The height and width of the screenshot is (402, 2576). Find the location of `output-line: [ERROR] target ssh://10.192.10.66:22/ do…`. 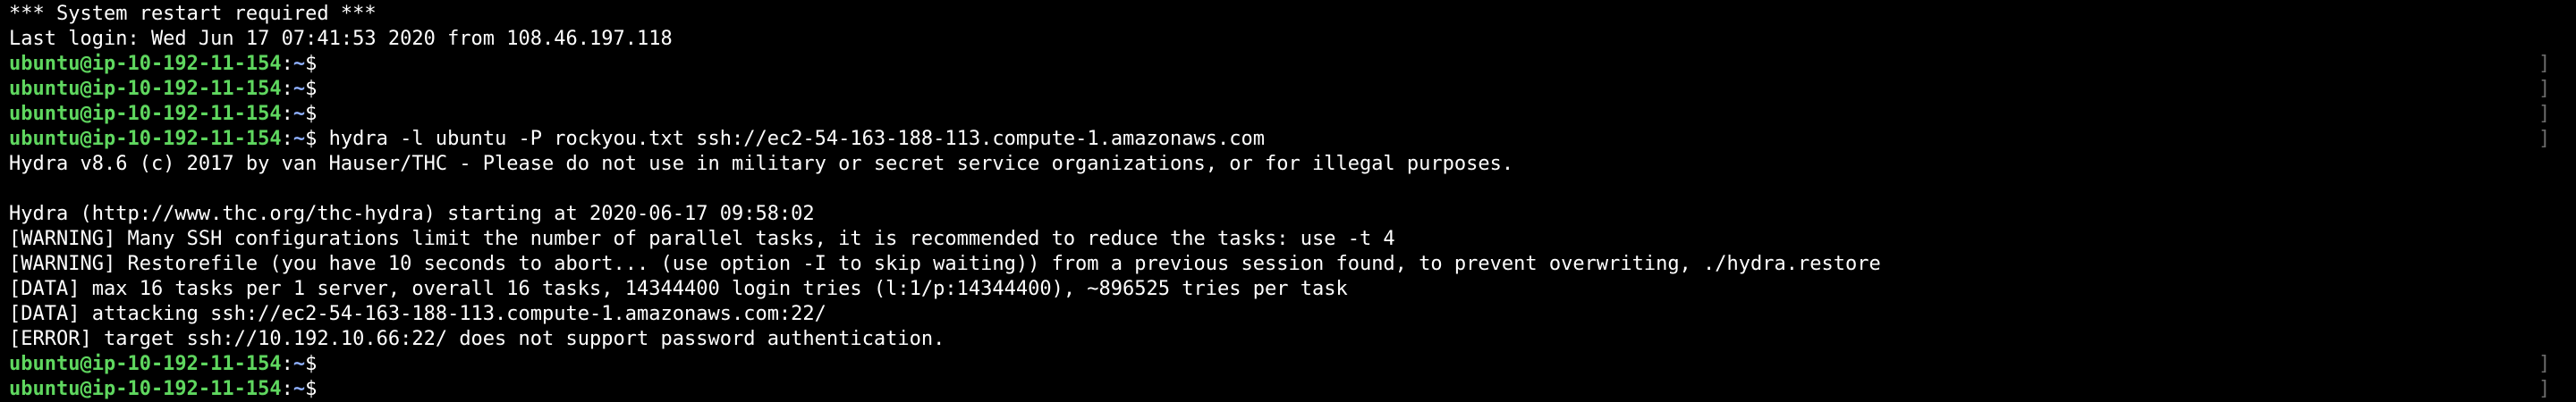

output-line: [ERROR] target ssh://10.192.10.66:22/ do… is located at coordinates (477, 339).